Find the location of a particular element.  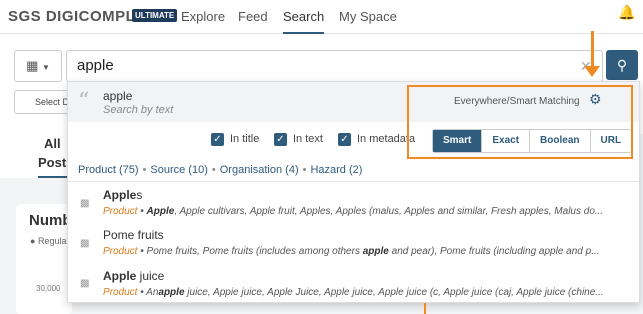

in-metadata-checkbox: ✓ is located at coordinates (344, 139).